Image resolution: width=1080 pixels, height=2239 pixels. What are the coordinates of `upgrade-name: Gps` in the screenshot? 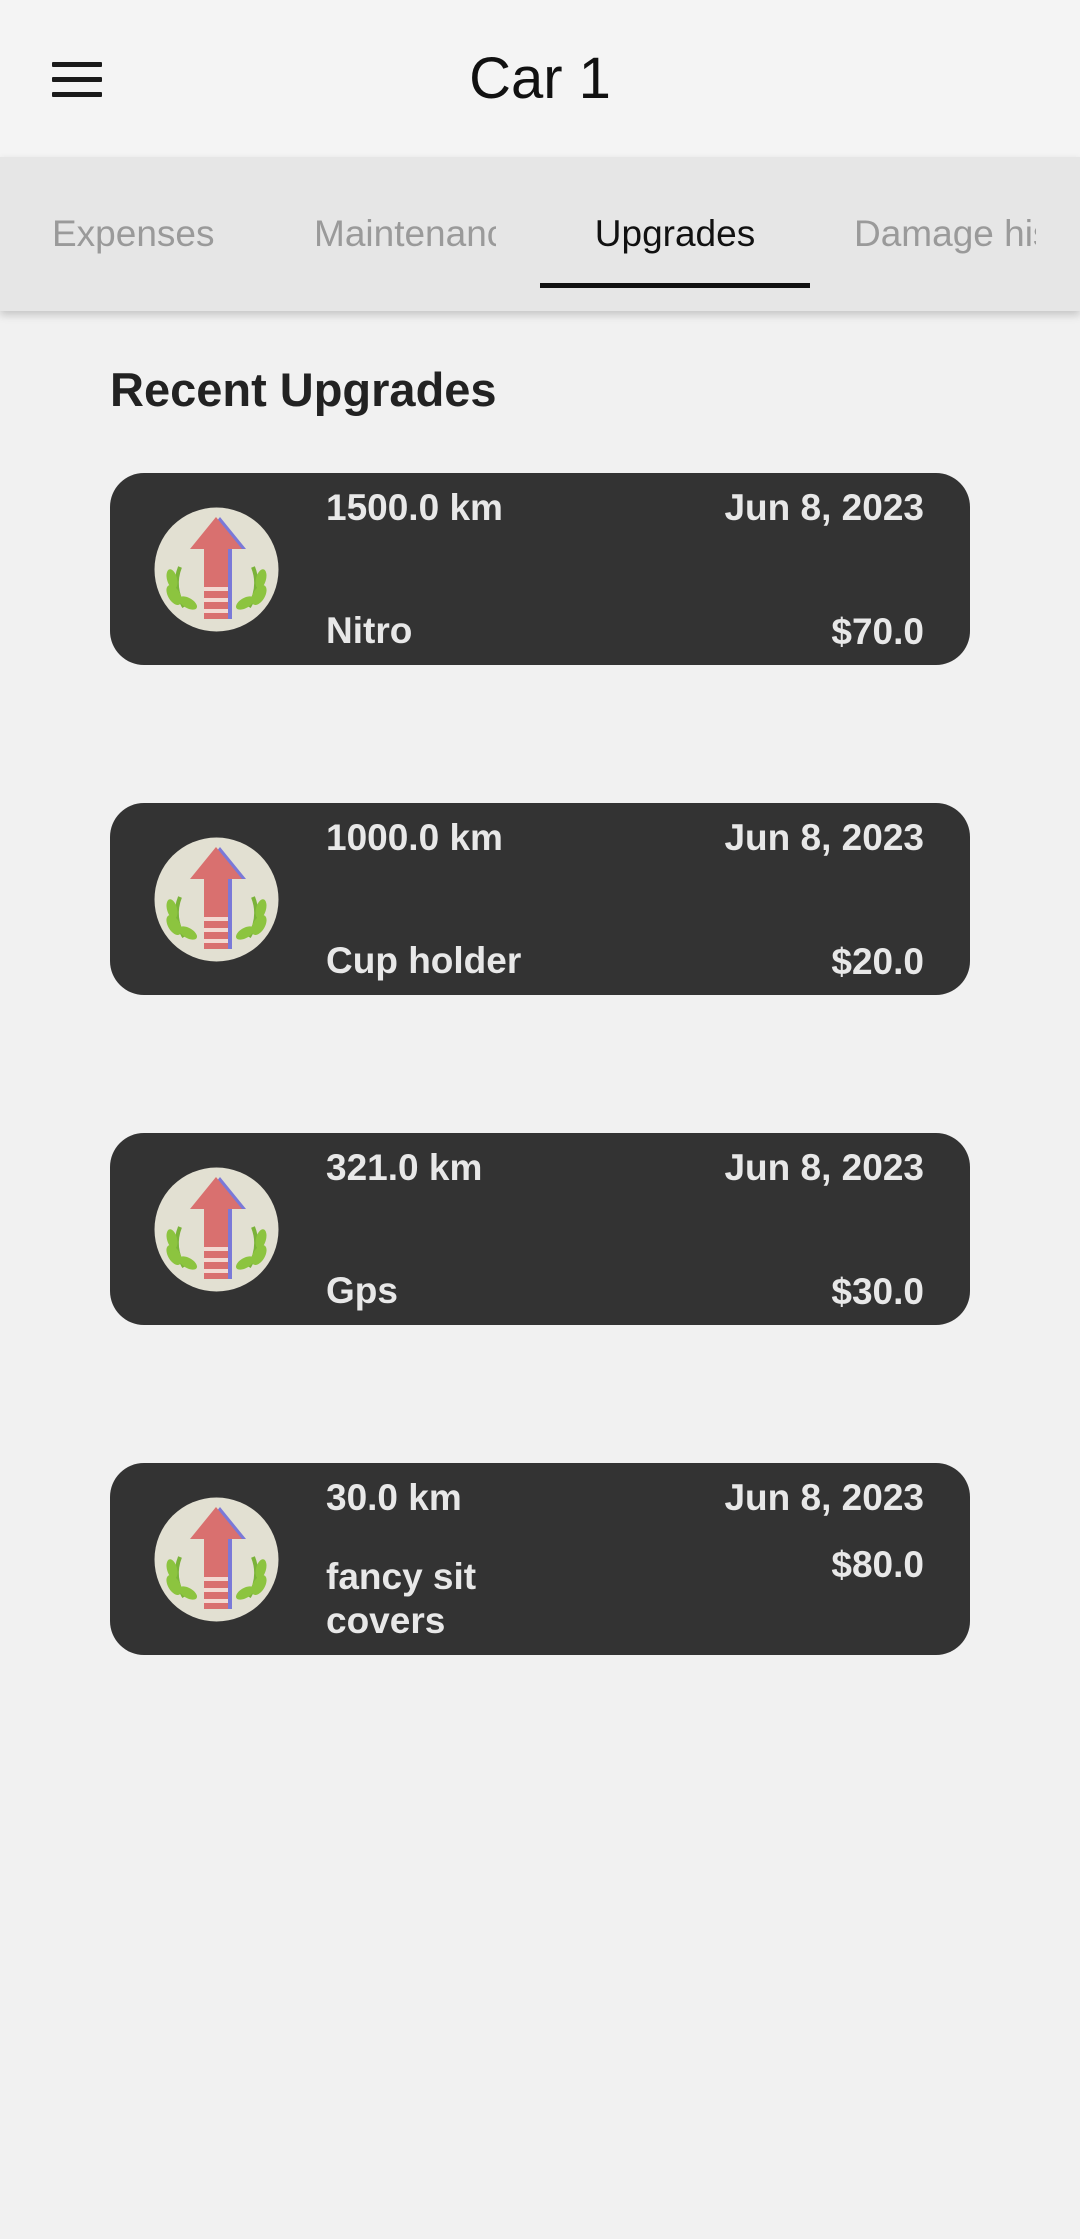 It's located at (362, 1290).